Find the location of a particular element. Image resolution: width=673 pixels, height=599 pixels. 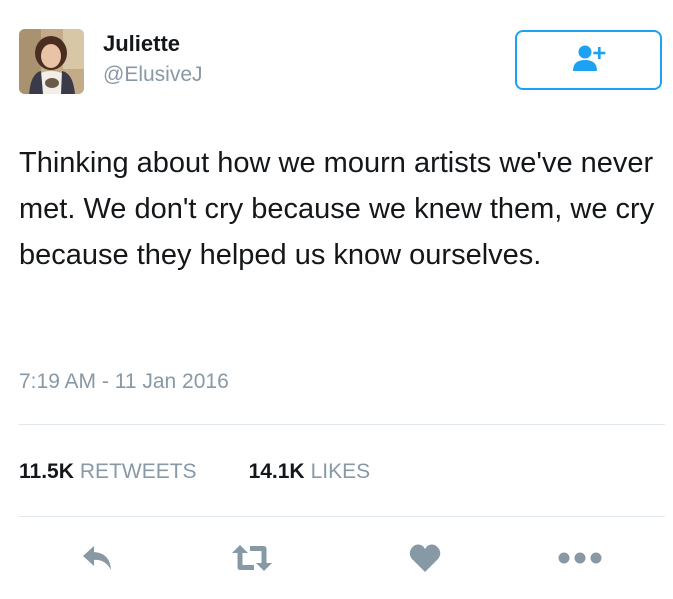

retweet-button is located at coordinates (252, 560).